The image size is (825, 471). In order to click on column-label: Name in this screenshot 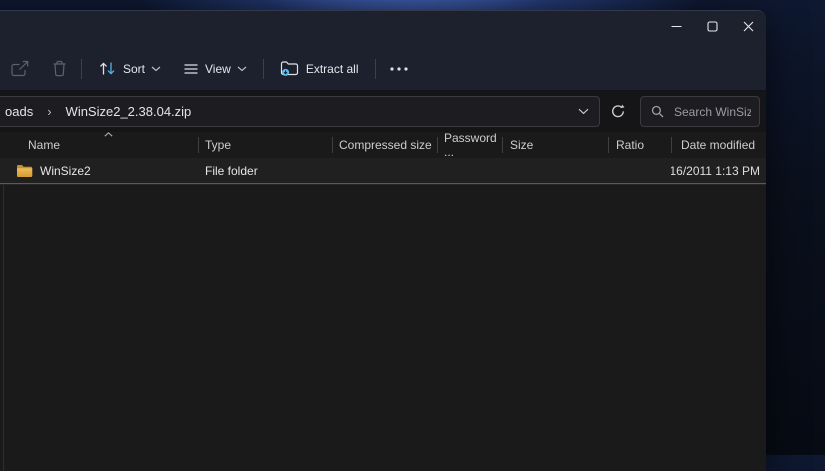, I will do `click(44, 145)`.